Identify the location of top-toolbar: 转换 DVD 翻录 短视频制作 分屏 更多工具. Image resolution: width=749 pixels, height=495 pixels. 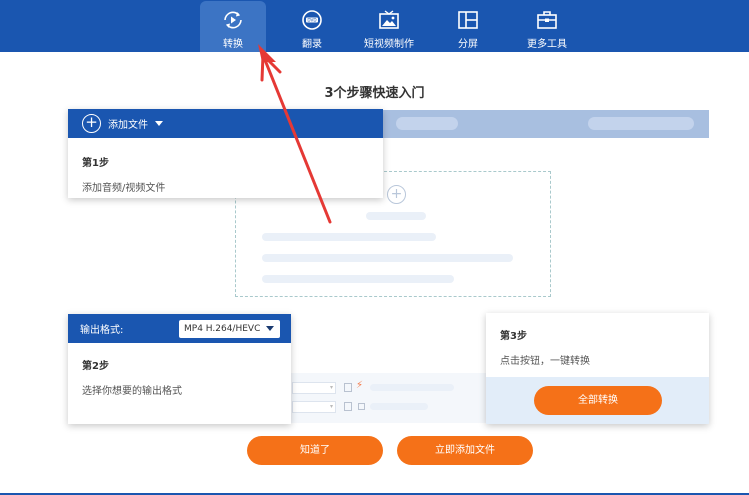
(374, 26).